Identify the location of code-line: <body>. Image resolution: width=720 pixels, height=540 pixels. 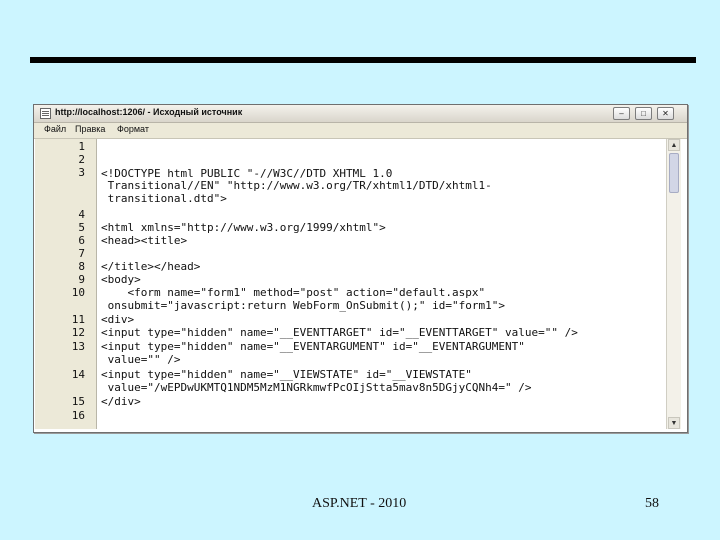
(121, 279).